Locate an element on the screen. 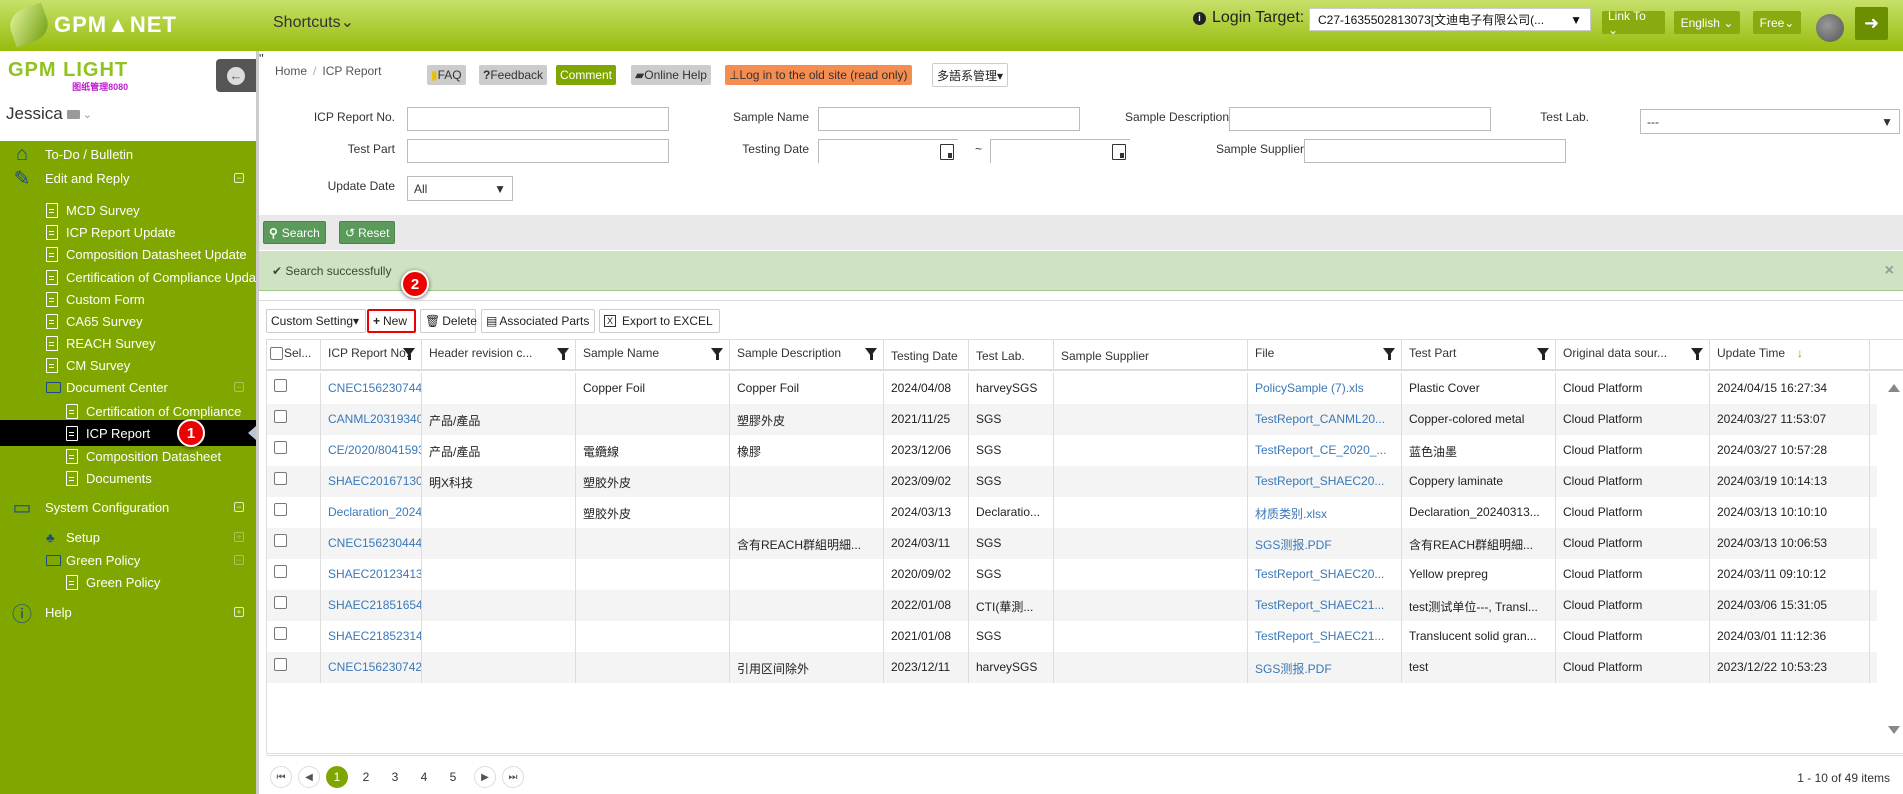 The height and width of the screenshot is (794, 1903). column-header: Testing Date is located at coordinates (926, 355).